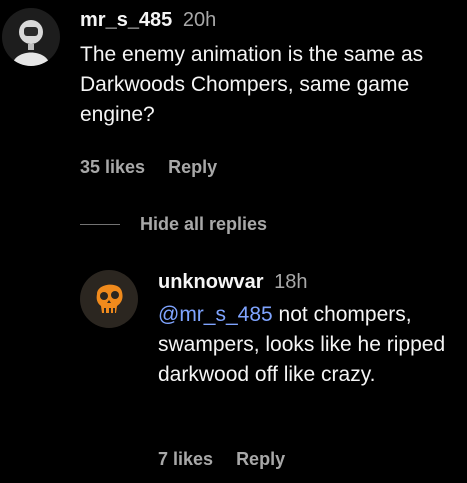 The image size is (467, 483). What do you see at coordinates (221, 459) in the screenshot?
I see `reply-actions: 7 likes Reply` at bounding box center [221, 459].